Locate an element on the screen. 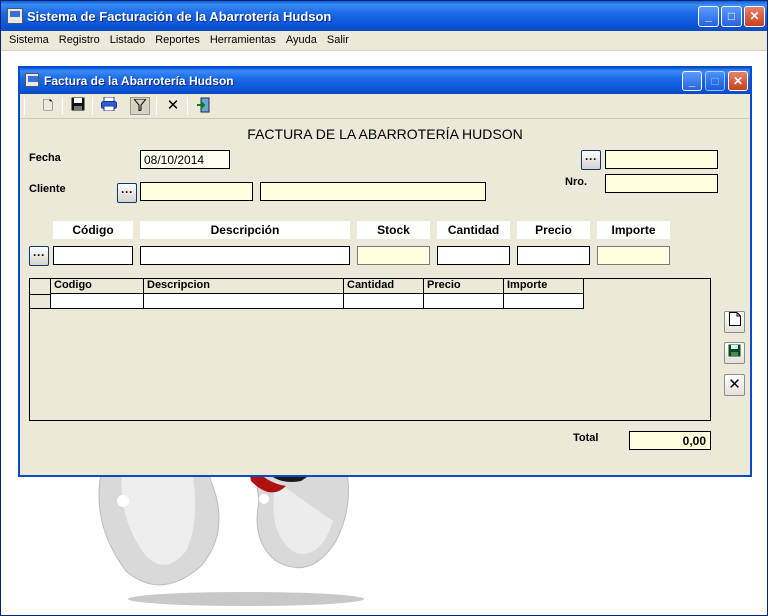  invoice-series-field is located at coordinates (661, 159).